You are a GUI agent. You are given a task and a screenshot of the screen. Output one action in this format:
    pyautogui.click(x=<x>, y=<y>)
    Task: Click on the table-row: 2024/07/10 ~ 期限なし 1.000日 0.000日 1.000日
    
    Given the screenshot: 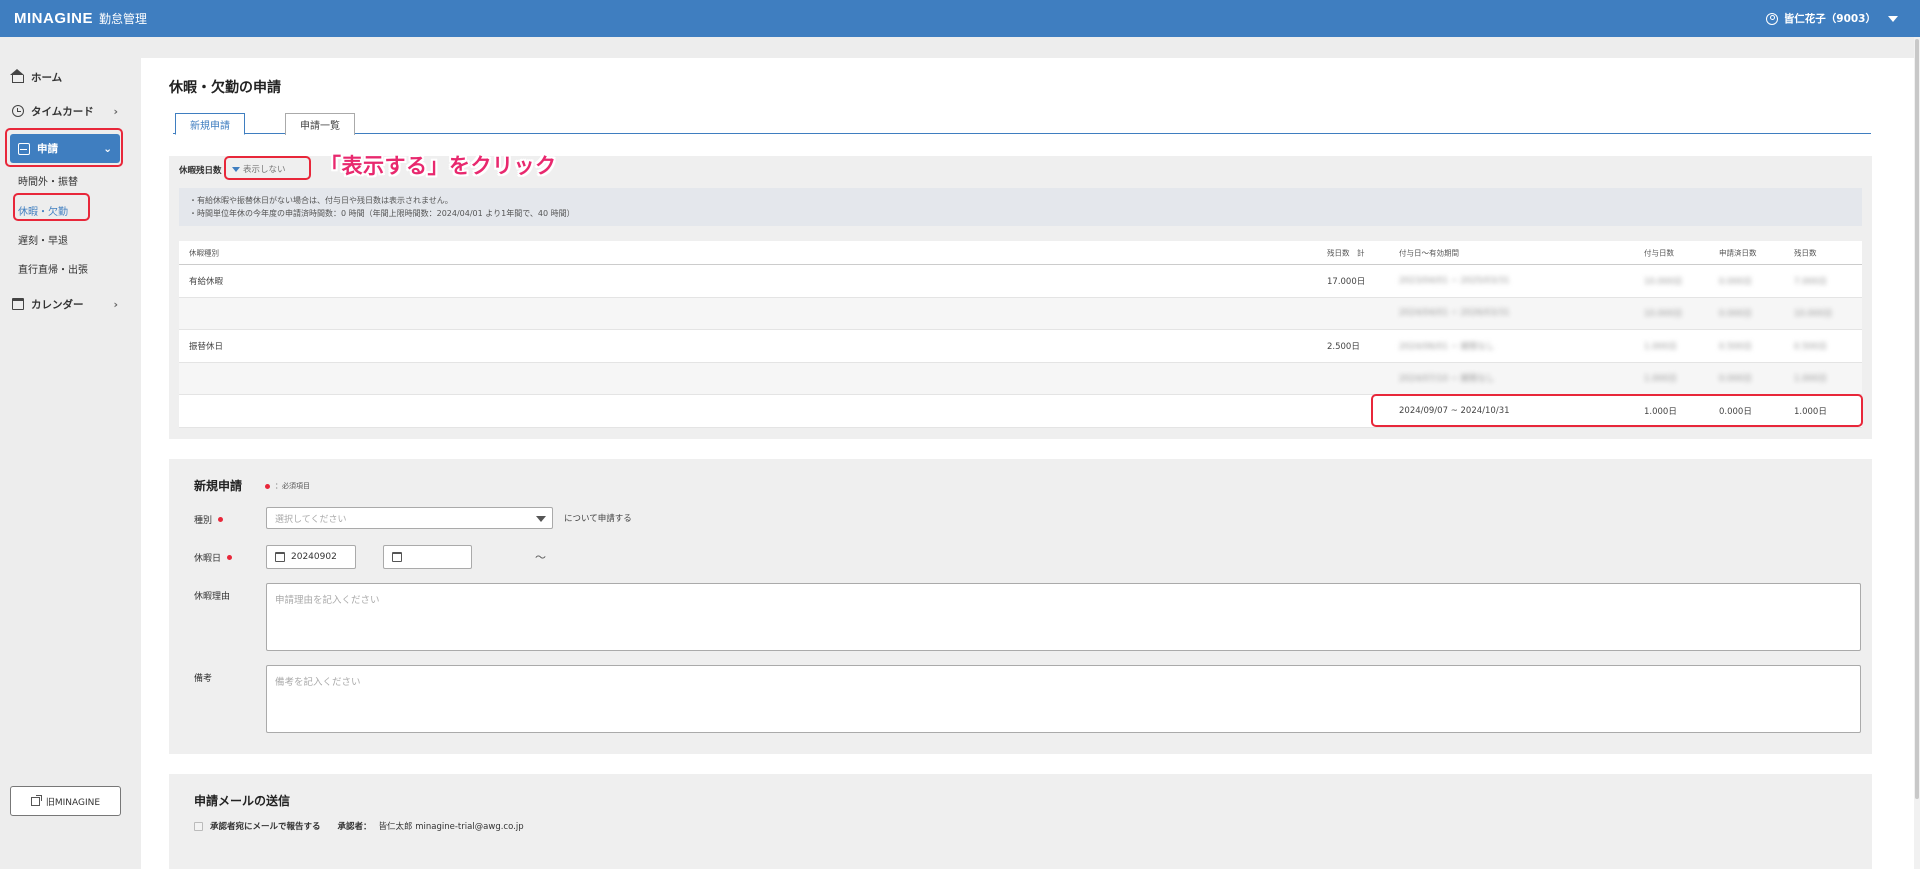 What is the action you would take?
    pyautogui.click(x=1020, y=378)
    